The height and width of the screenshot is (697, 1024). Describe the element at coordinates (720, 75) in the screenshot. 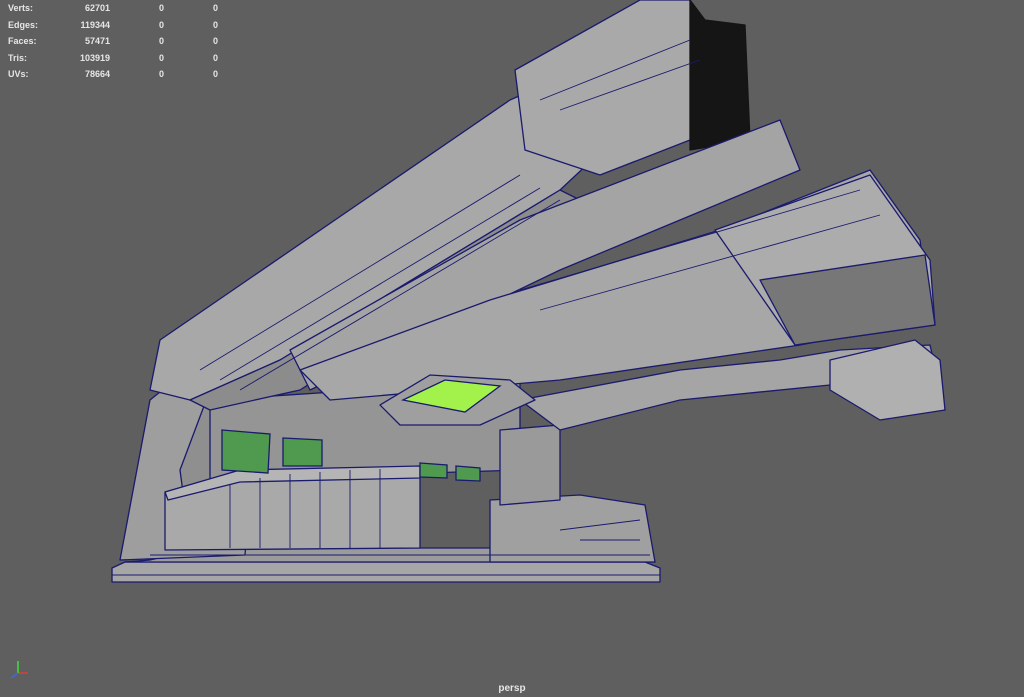

I see `top-hood-shadow` at that location.